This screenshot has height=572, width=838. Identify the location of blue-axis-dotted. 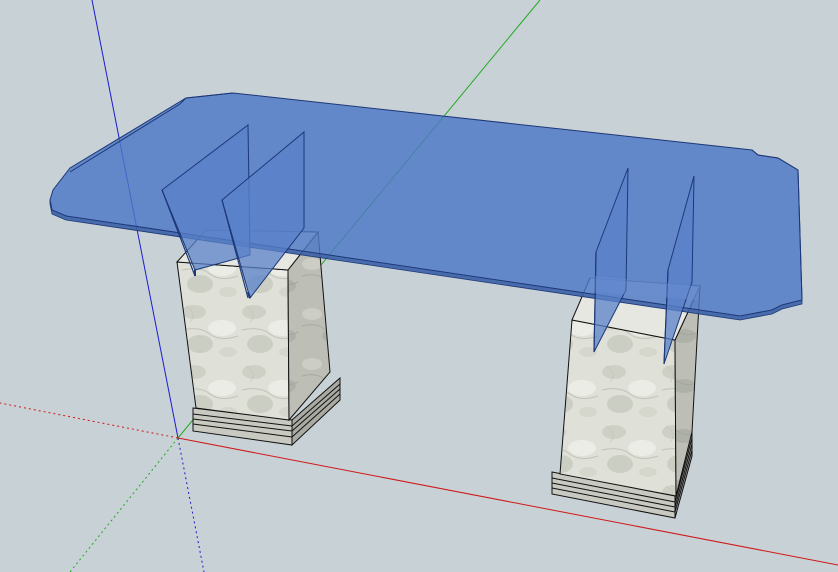
(191, 504).